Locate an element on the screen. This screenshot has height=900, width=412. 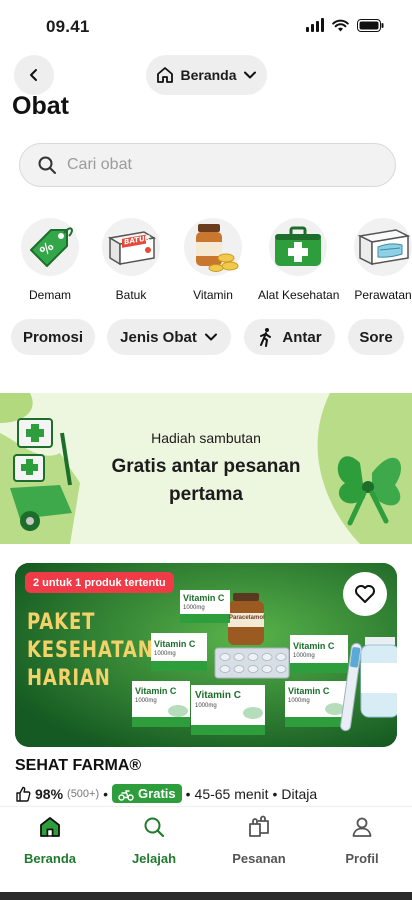
vitamin-bottle-icon is located at coordinates (213, 247).